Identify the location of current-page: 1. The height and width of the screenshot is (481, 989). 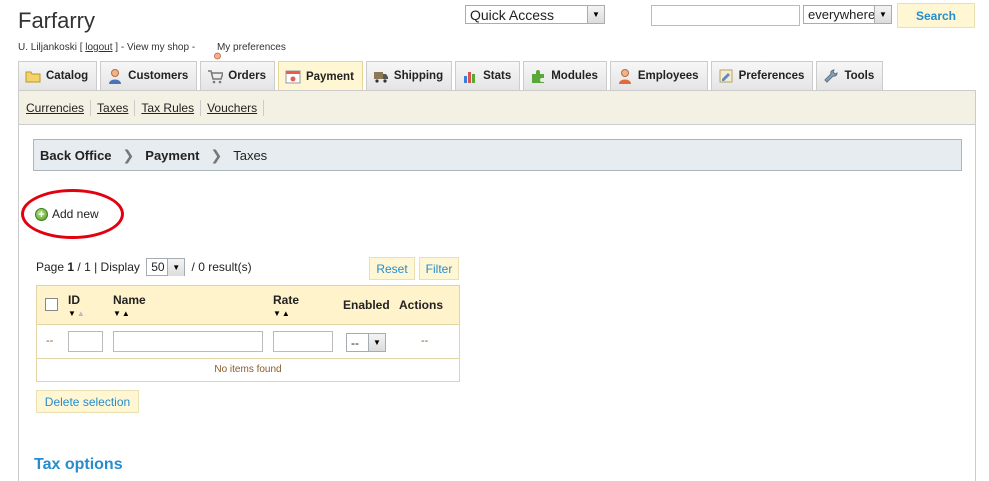
(71, 267).